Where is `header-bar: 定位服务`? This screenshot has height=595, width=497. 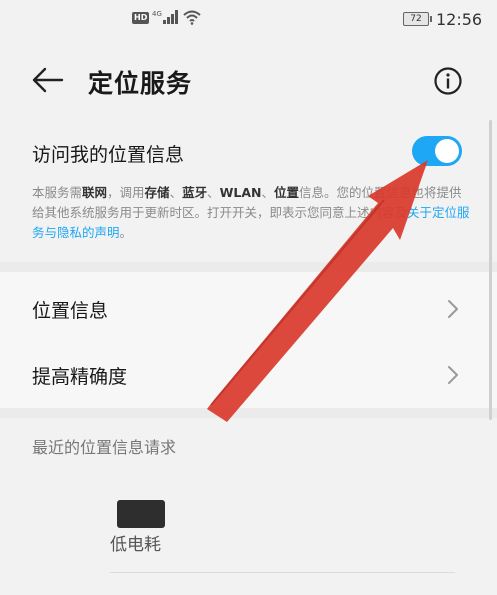
header-bar: 定位服务 is located at coordinates (248, 80).